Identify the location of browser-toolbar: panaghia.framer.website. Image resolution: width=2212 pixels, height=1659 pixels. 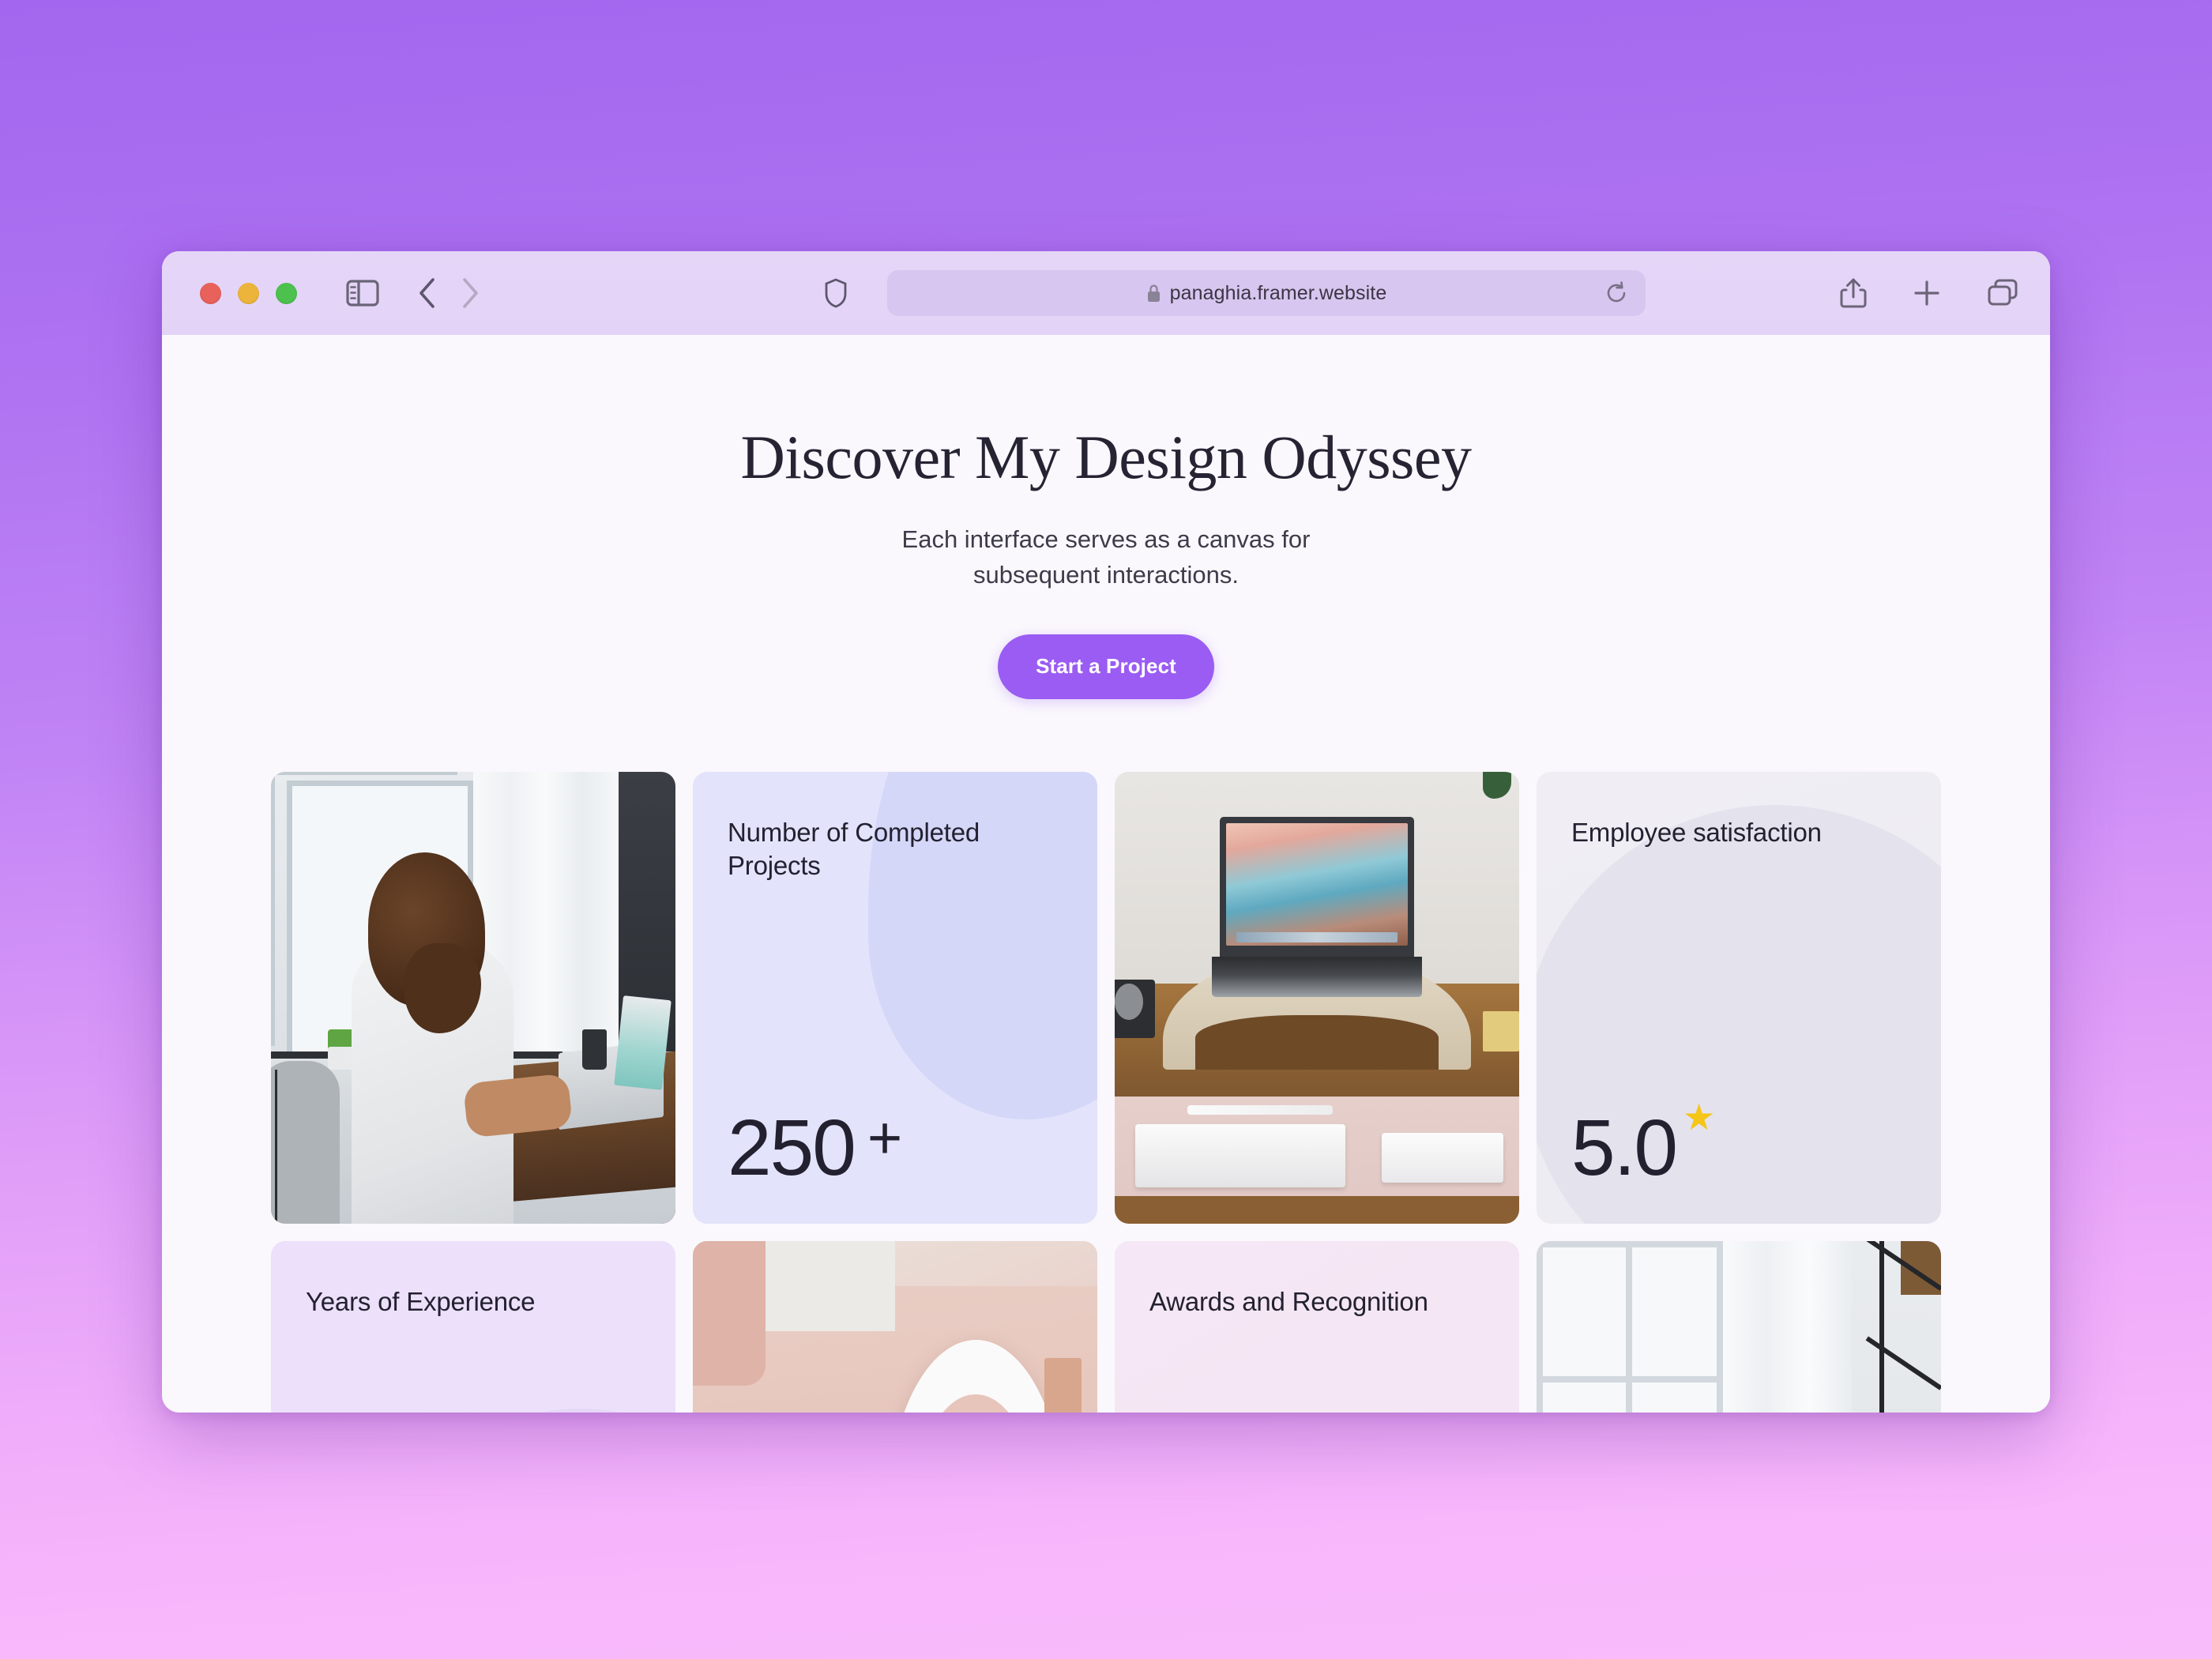
(1106, 293).